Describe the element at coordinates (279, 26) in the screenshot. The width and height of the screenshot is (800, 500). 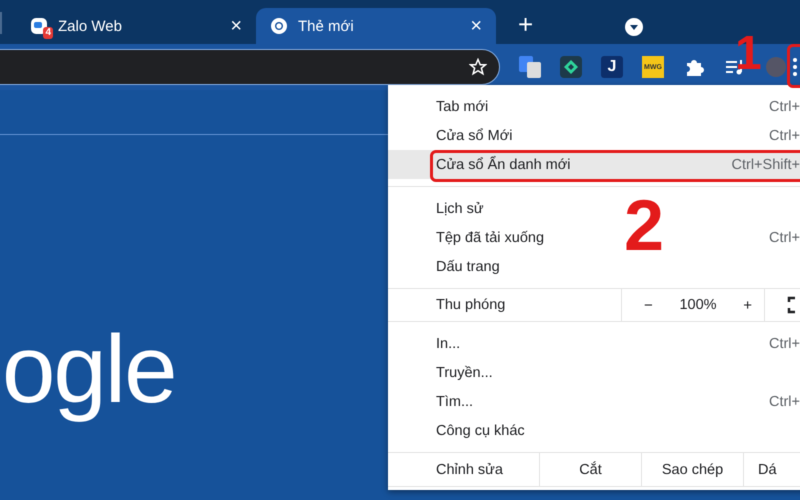
I see `browser-logo-icon` at that location.